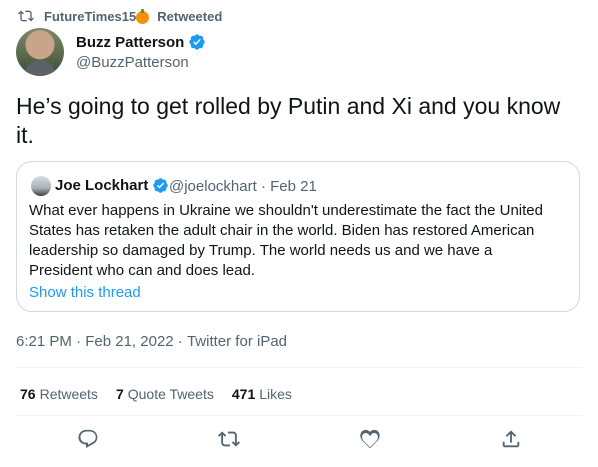 Image resolution: width=598 pixels, height=467 pixels. I want to click on share-icon, so click(511, 439).